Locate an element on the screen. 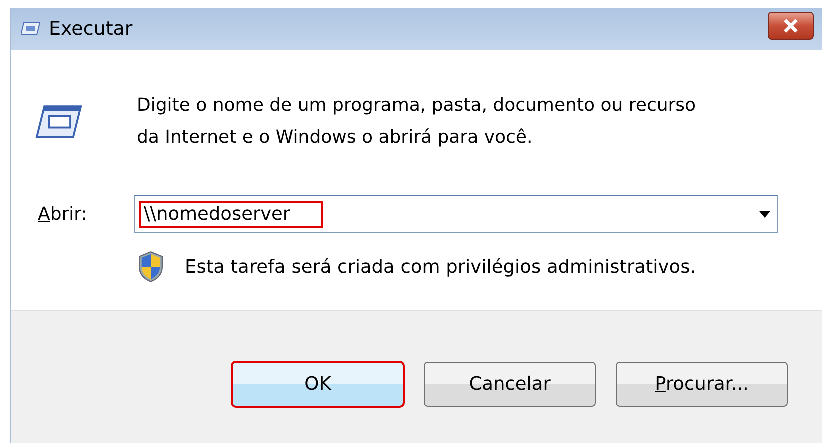 The image size is (822, 443). window-title: Executar is located at coordinates (91, 29).